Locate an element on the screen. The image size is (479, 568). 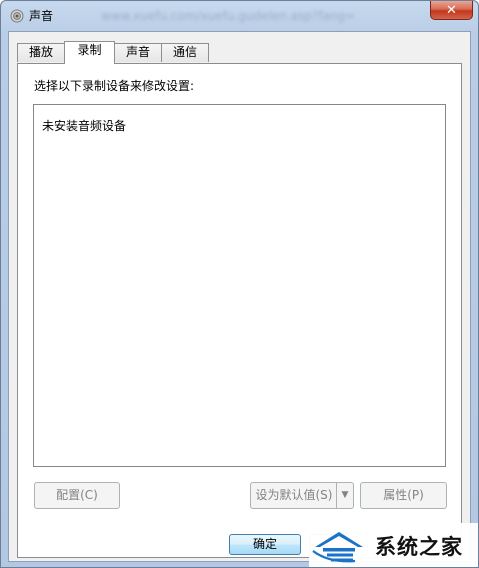
ok-button: 确定 is located at coordinates (265, 544).